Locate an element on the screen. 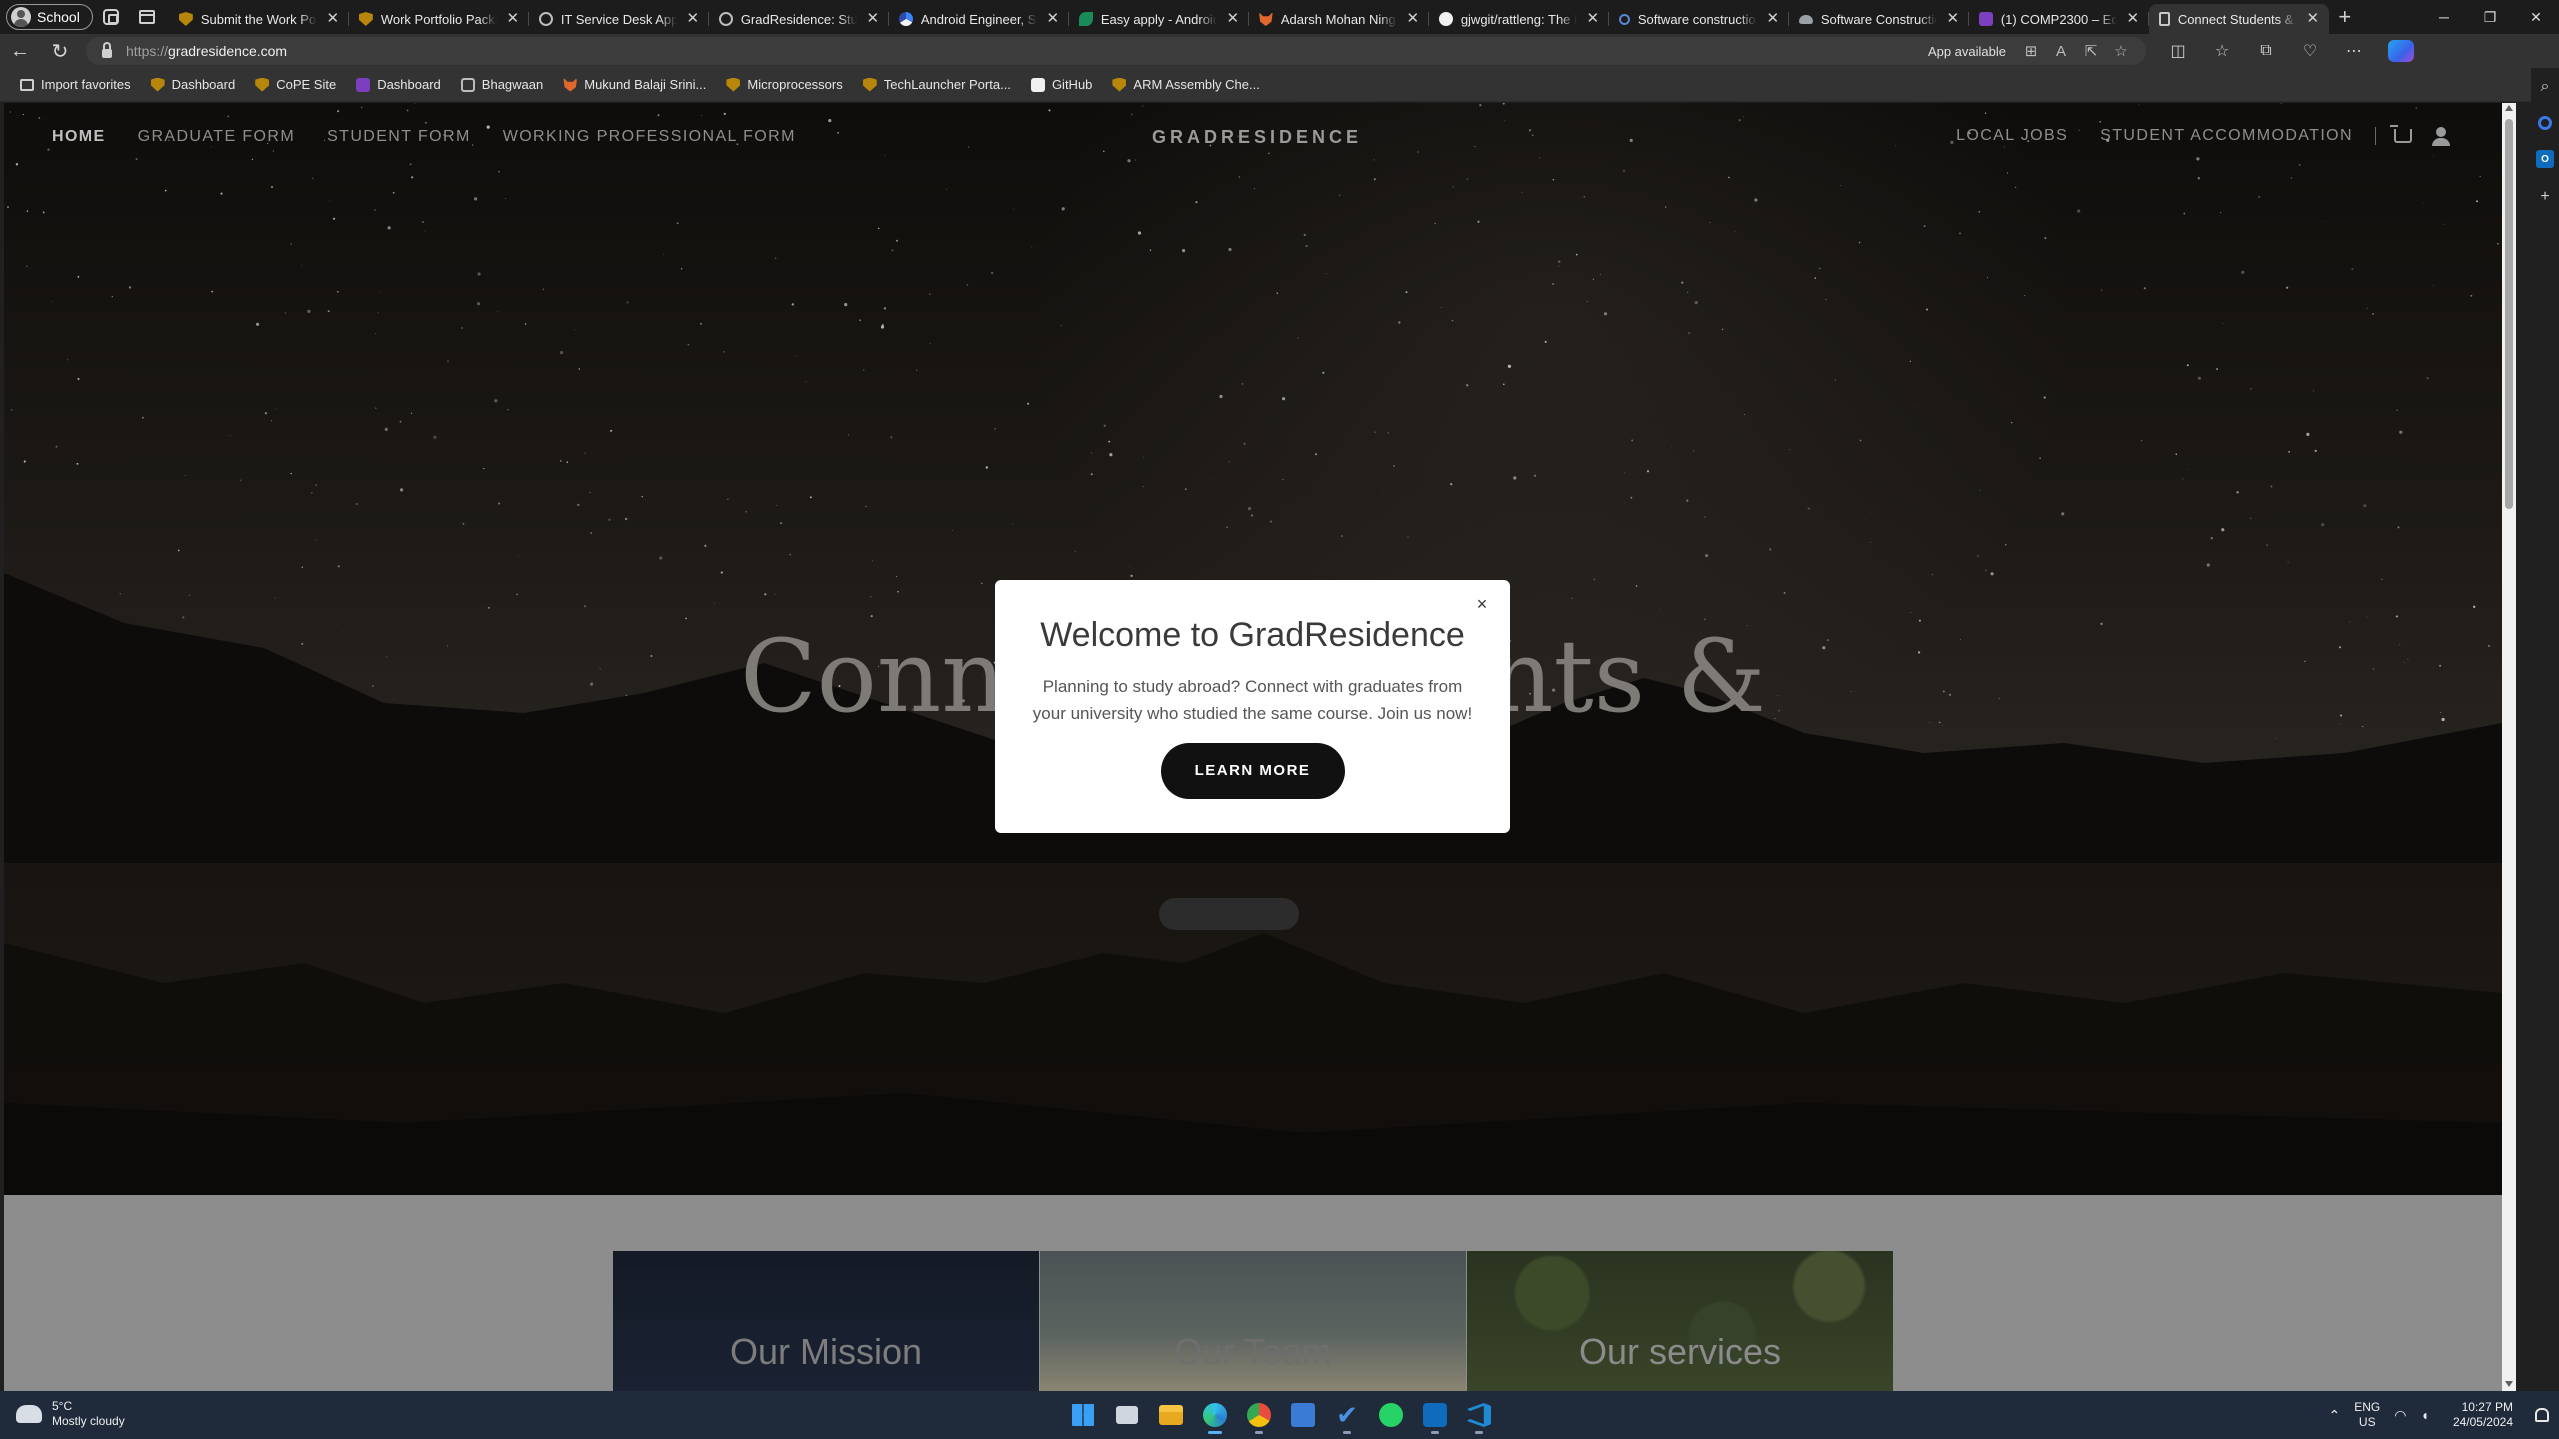 The width and height of the screenshot is (2559, 1439). collections-icon: ⧉ is located at coordinates (2266, 51).